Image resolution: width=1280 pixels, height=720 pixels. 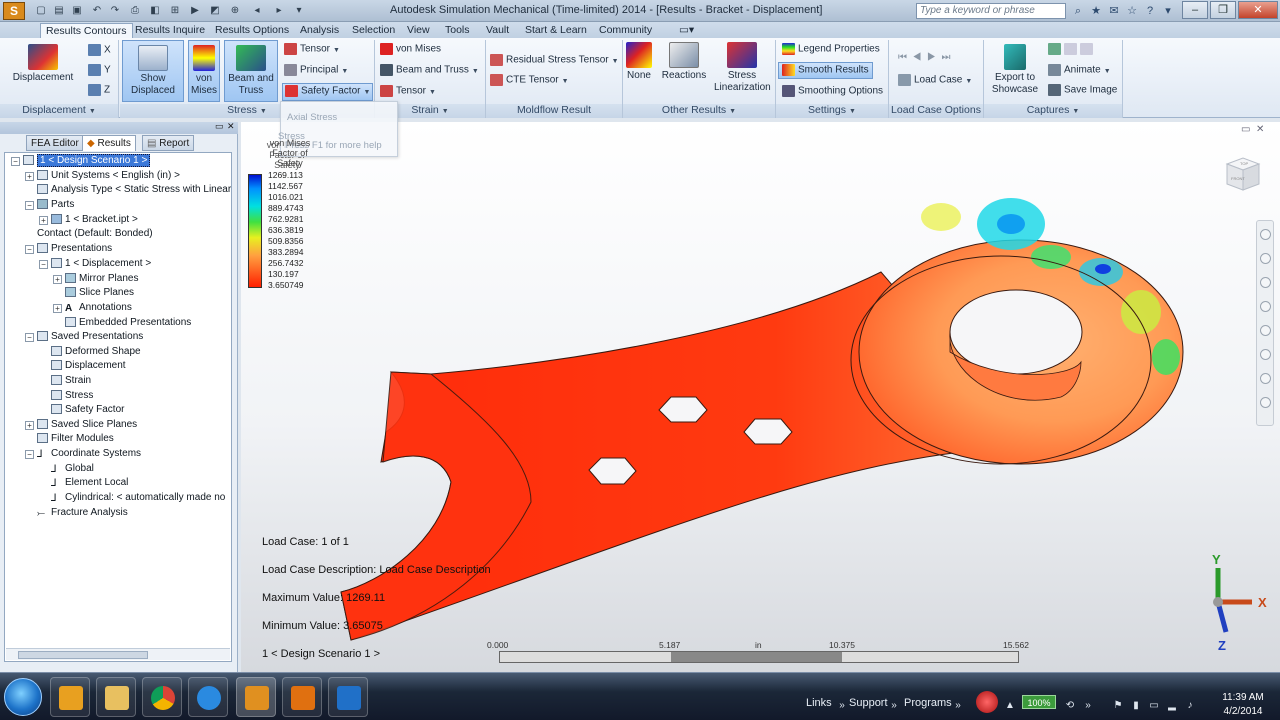 What do you see at coordinates (41, 11) in the screenshot?
I see `new-icon: ▢` at bounding box center [41, 11].